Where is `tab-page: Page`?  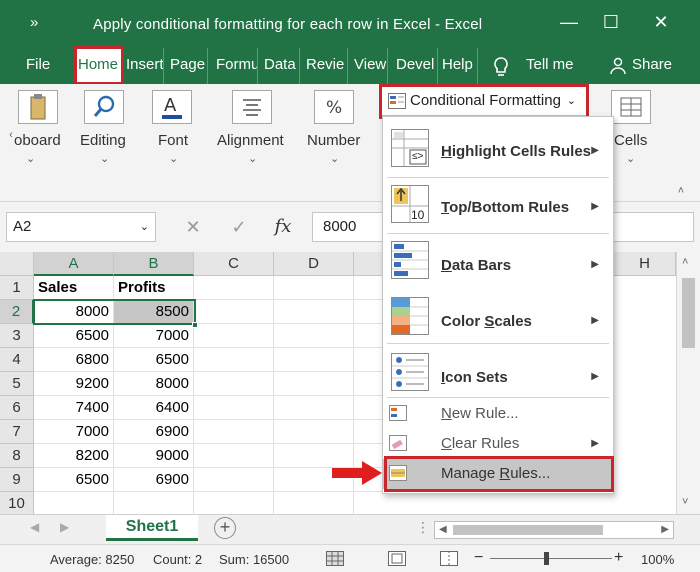
tab-page: Page is located at coordinates (188, 66).